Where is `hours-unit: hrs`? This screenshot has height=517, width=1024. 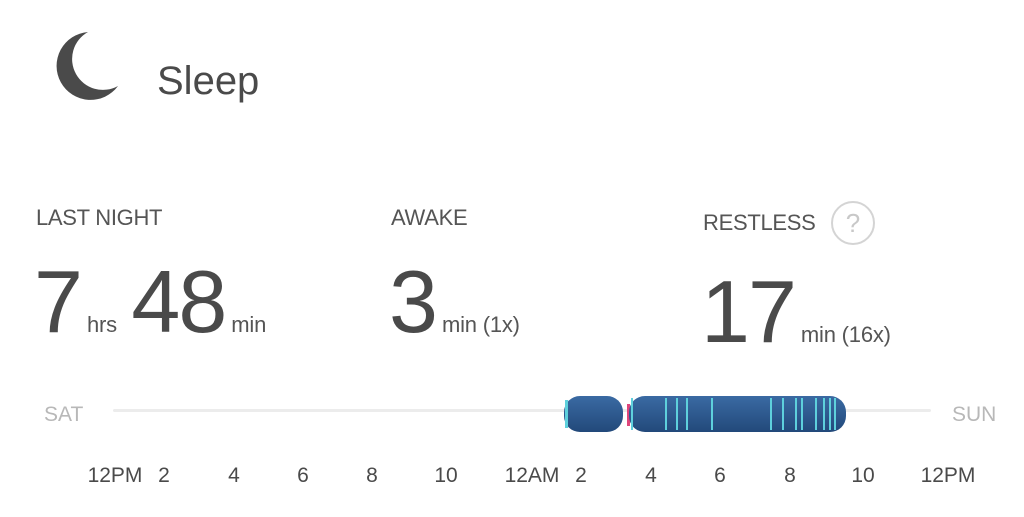 hours-unit: hrs is located at coordinates (101, 324).